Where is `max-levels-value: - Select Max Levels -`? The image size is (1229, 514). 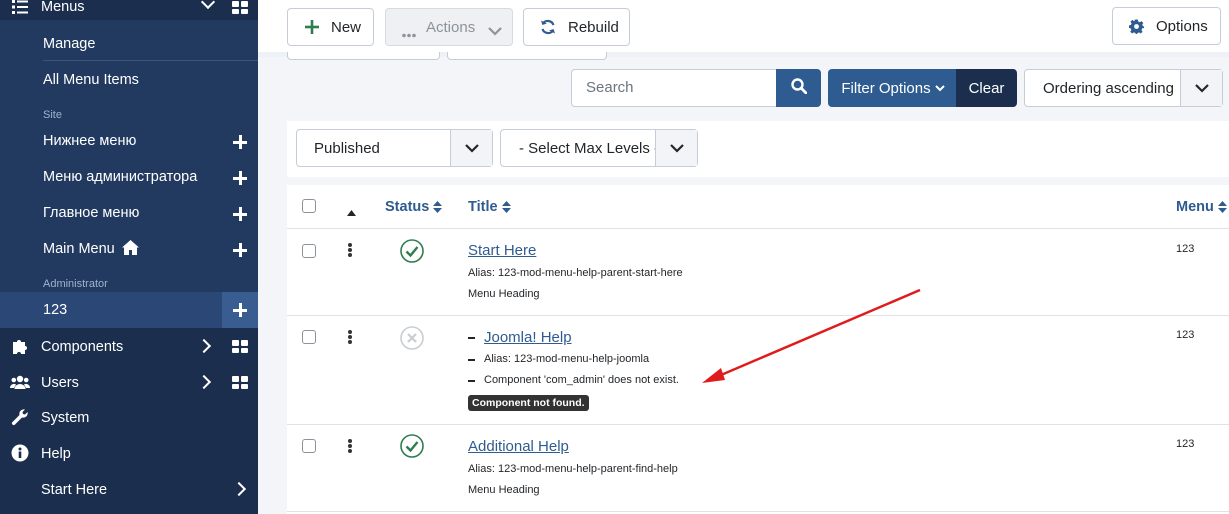 max-levels-value: - Select Max Levels - is located at coordinates (589, 148).